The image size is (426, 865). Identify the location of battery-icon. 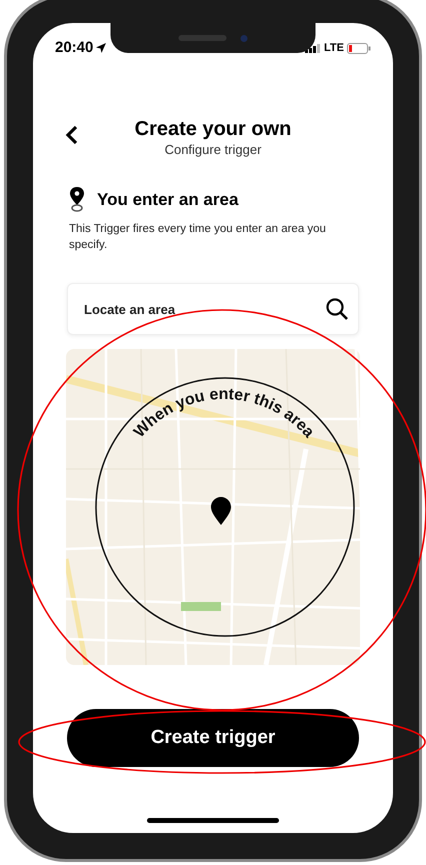
(359, 48).